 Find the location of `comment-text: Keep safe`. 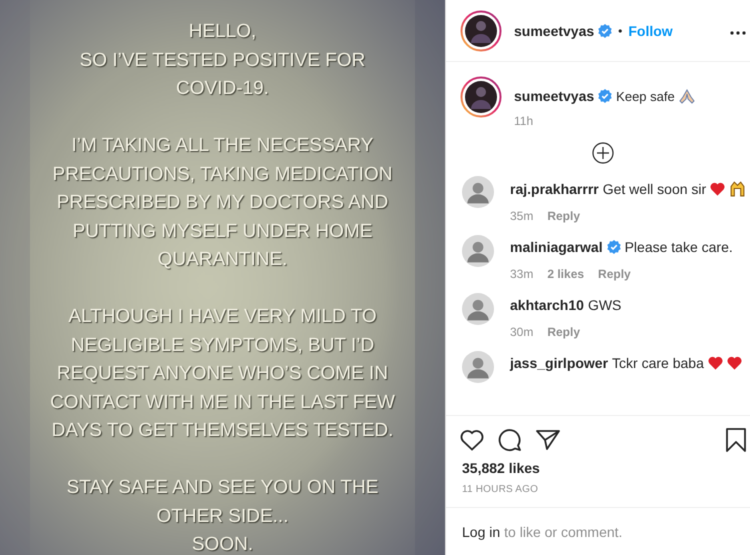

comment-text: Keep safe is located at coordinates (645, 96).